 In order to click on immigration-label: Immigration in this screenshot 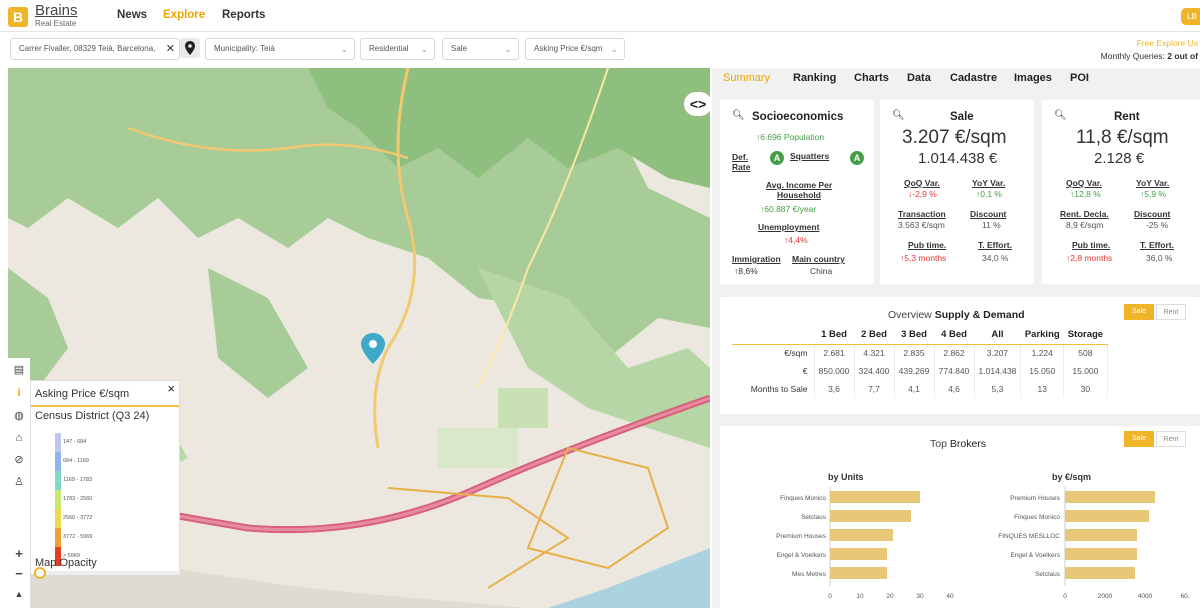, I will do `click(756, 259)`.